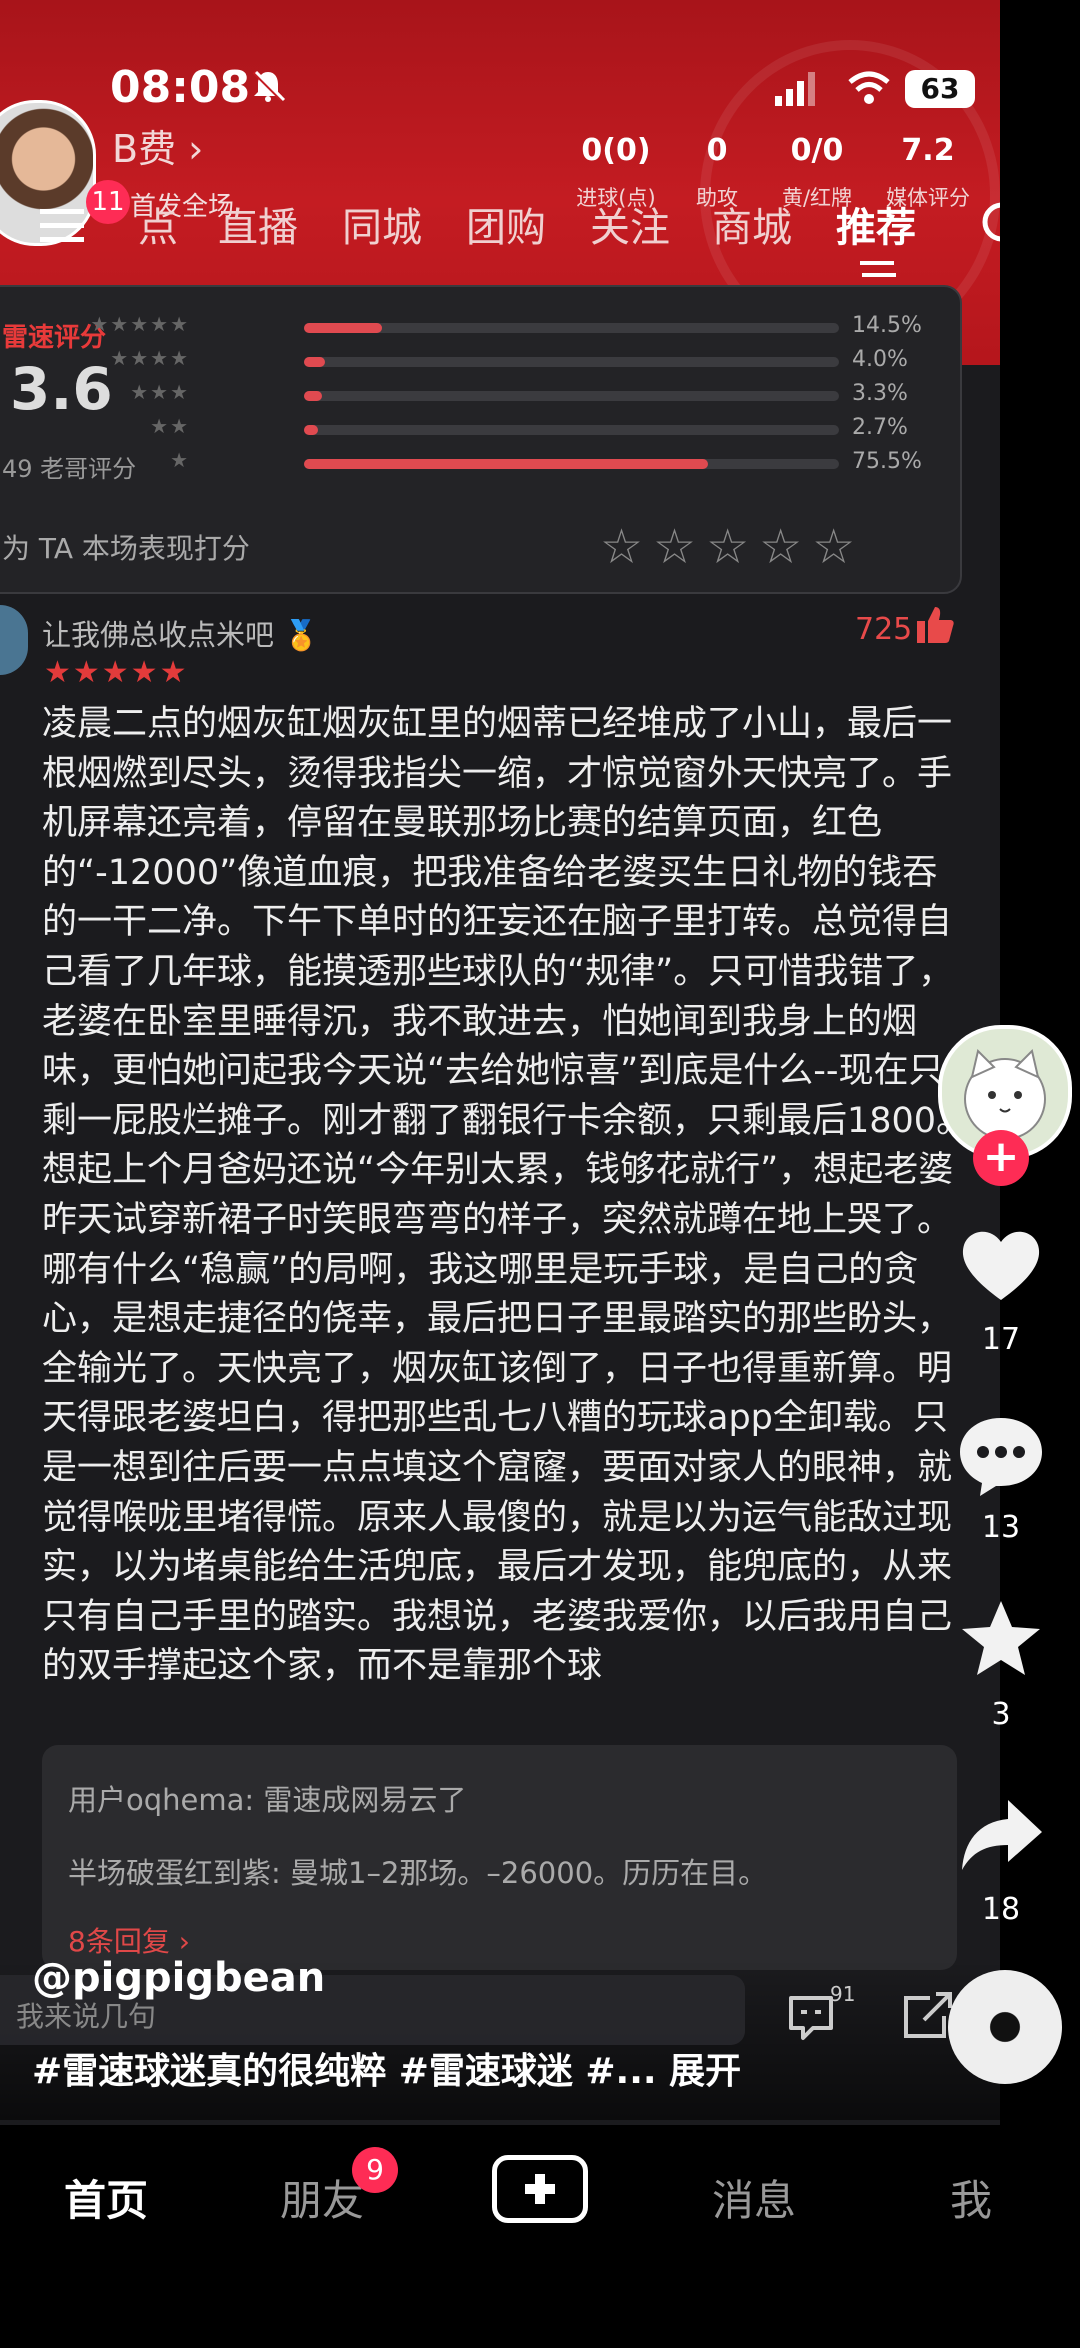  What do you see at coordinates (178, 1978) in the screenshot?
I see `author-handle: @pigpigbean` at bounding box center [178, 1978].